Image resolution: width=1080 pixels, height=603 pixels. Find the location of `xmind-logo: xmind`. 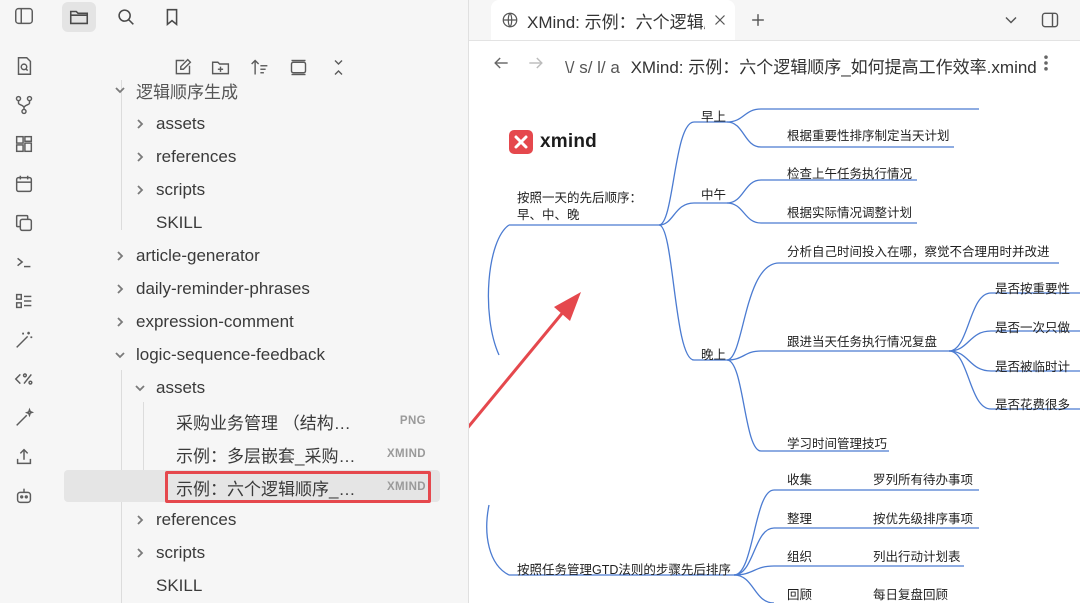

xmind-logo: xmind is located at coordinates (553, 142).